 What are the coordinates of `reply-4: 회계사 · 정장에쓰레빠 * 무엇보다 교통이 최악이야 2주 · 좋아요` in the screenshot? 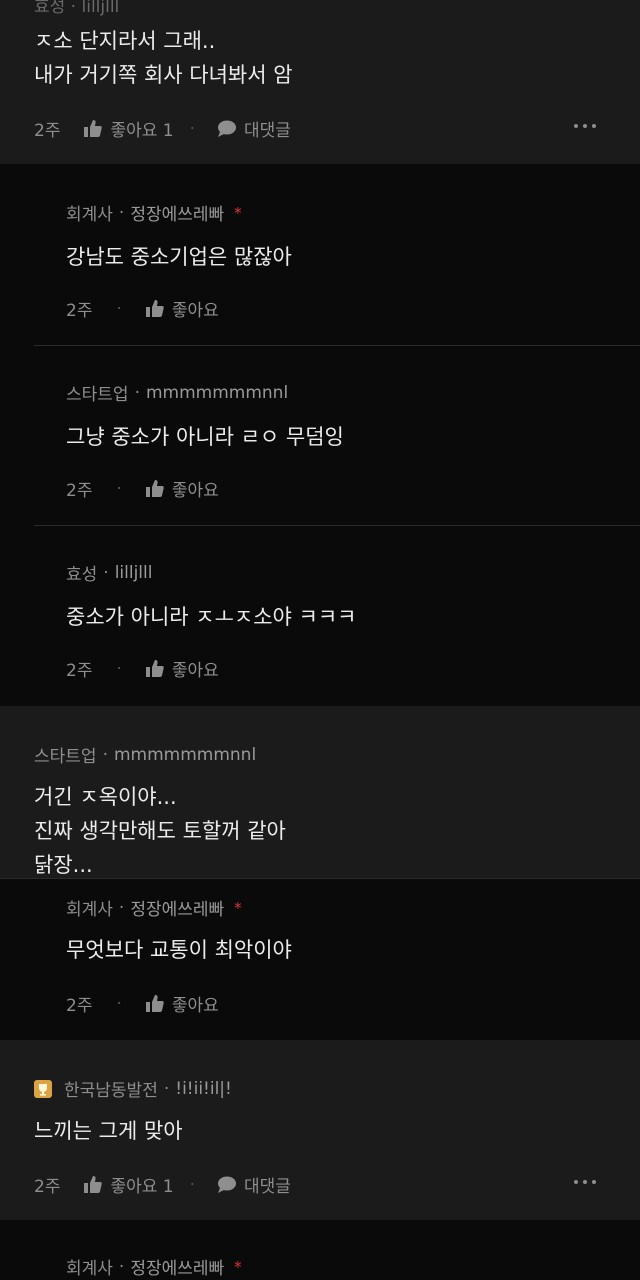 It's located at (320, 959).